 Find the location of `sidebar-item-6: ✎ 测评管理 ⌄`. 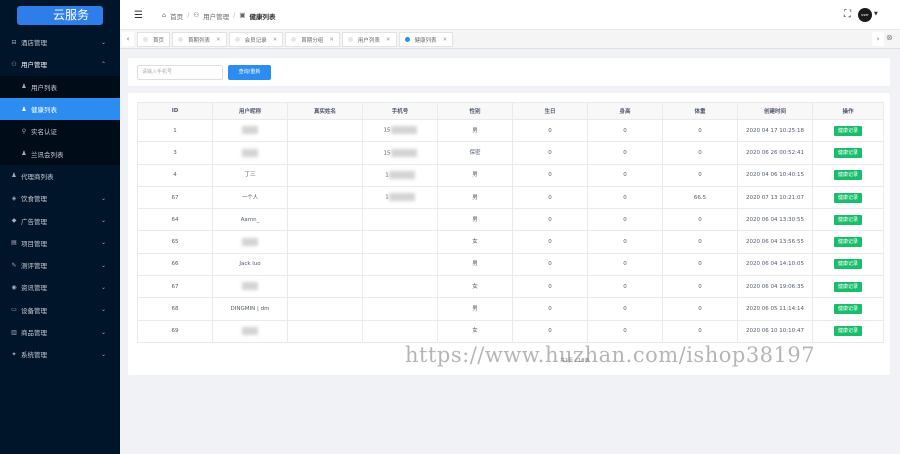

sidebar-item-6: ✎ 测评管理 ⌄ is located at coordinates (60, 265).